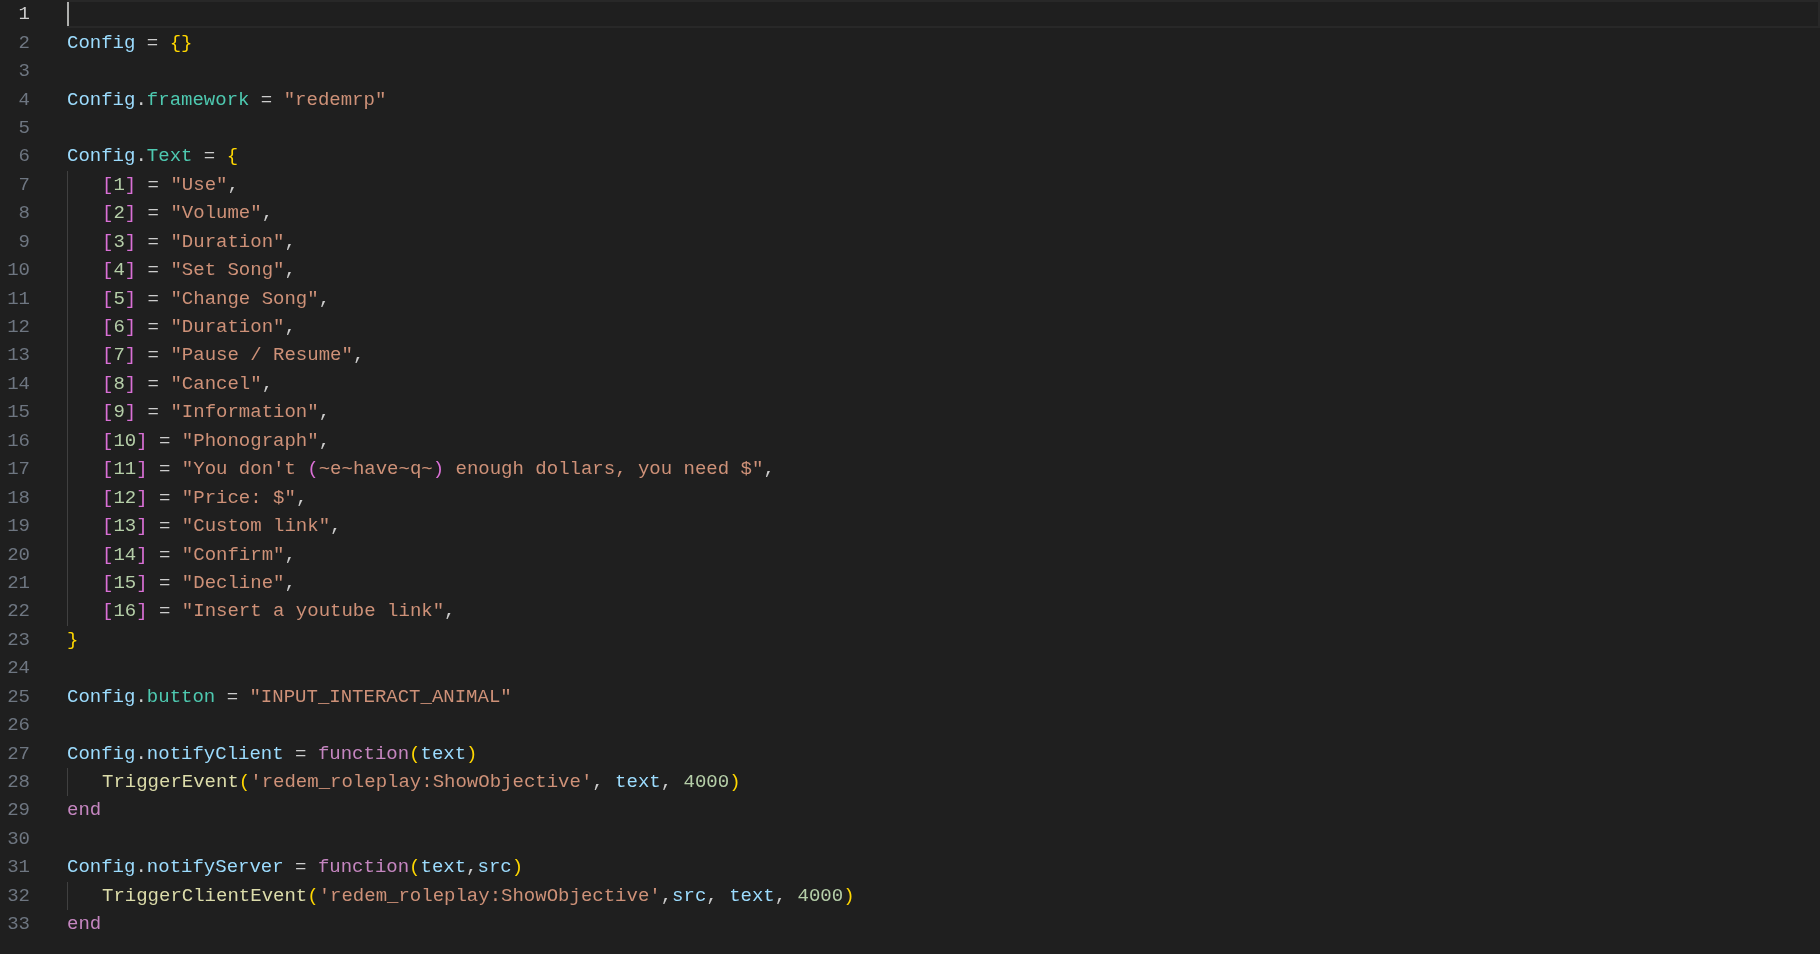 This screenshot has height=954, width=1820. Describe the element at coordinates (18, 582) in the screenshot. I see `line-number: 21` at that location.